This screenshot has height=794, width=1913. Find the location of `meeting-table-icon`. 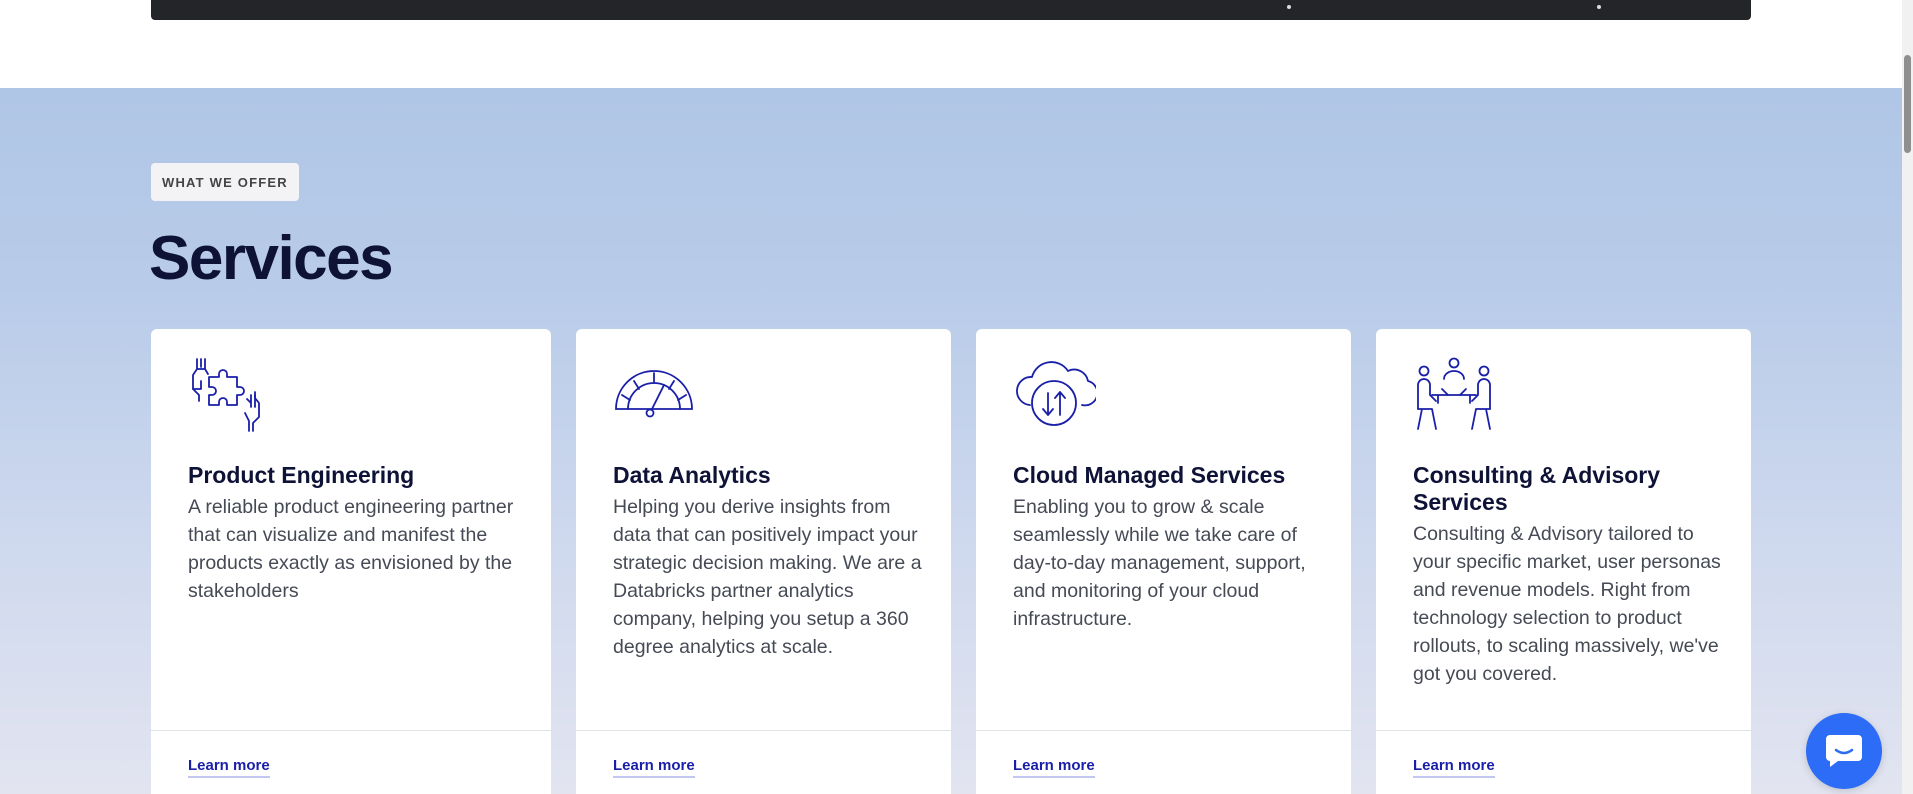

meeting-table-icon is located at coordinates (1454, 395).